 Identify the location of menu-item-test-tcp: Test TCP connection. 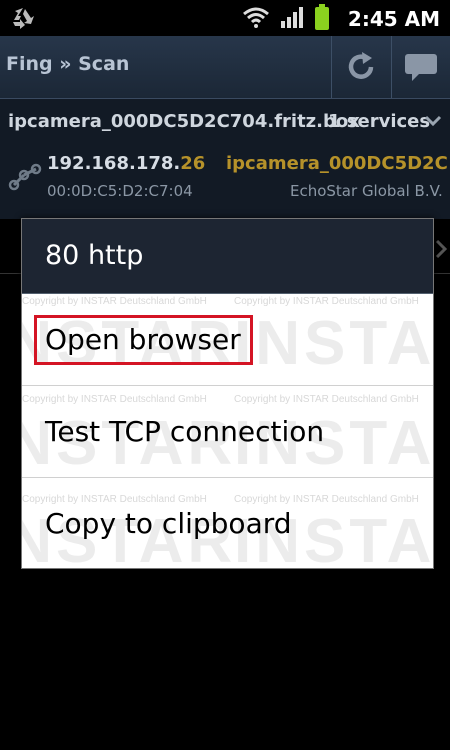
(227, 431).